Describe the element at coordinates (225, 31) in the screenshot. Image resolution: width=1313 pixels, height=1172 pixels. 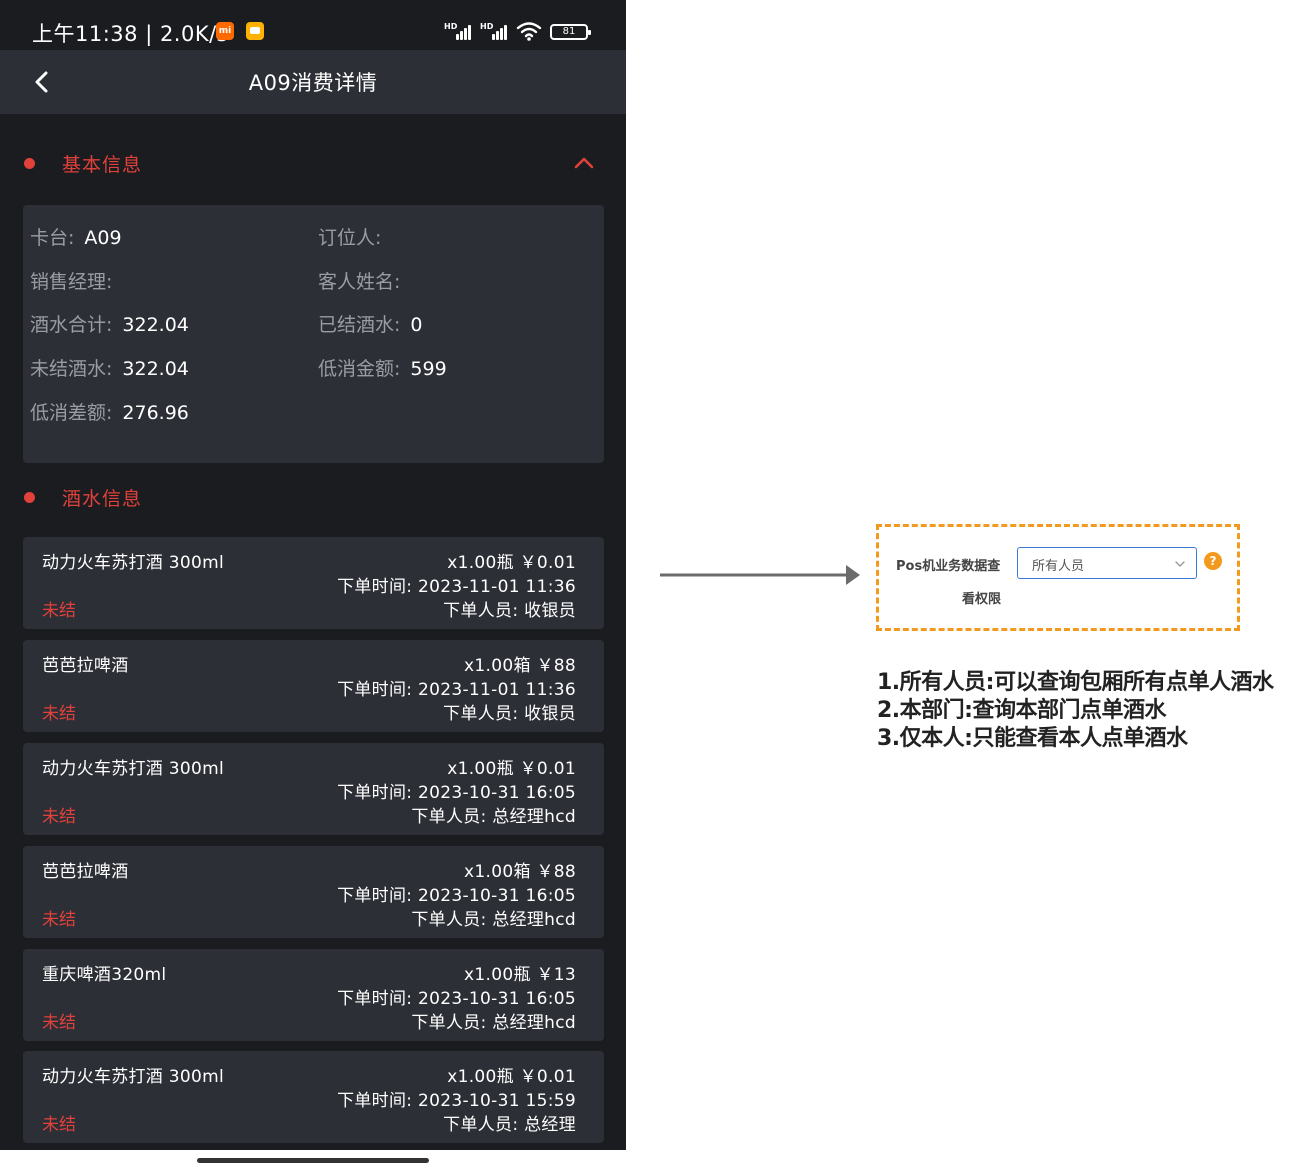
I see `mi-app-icon: mi` at that location.